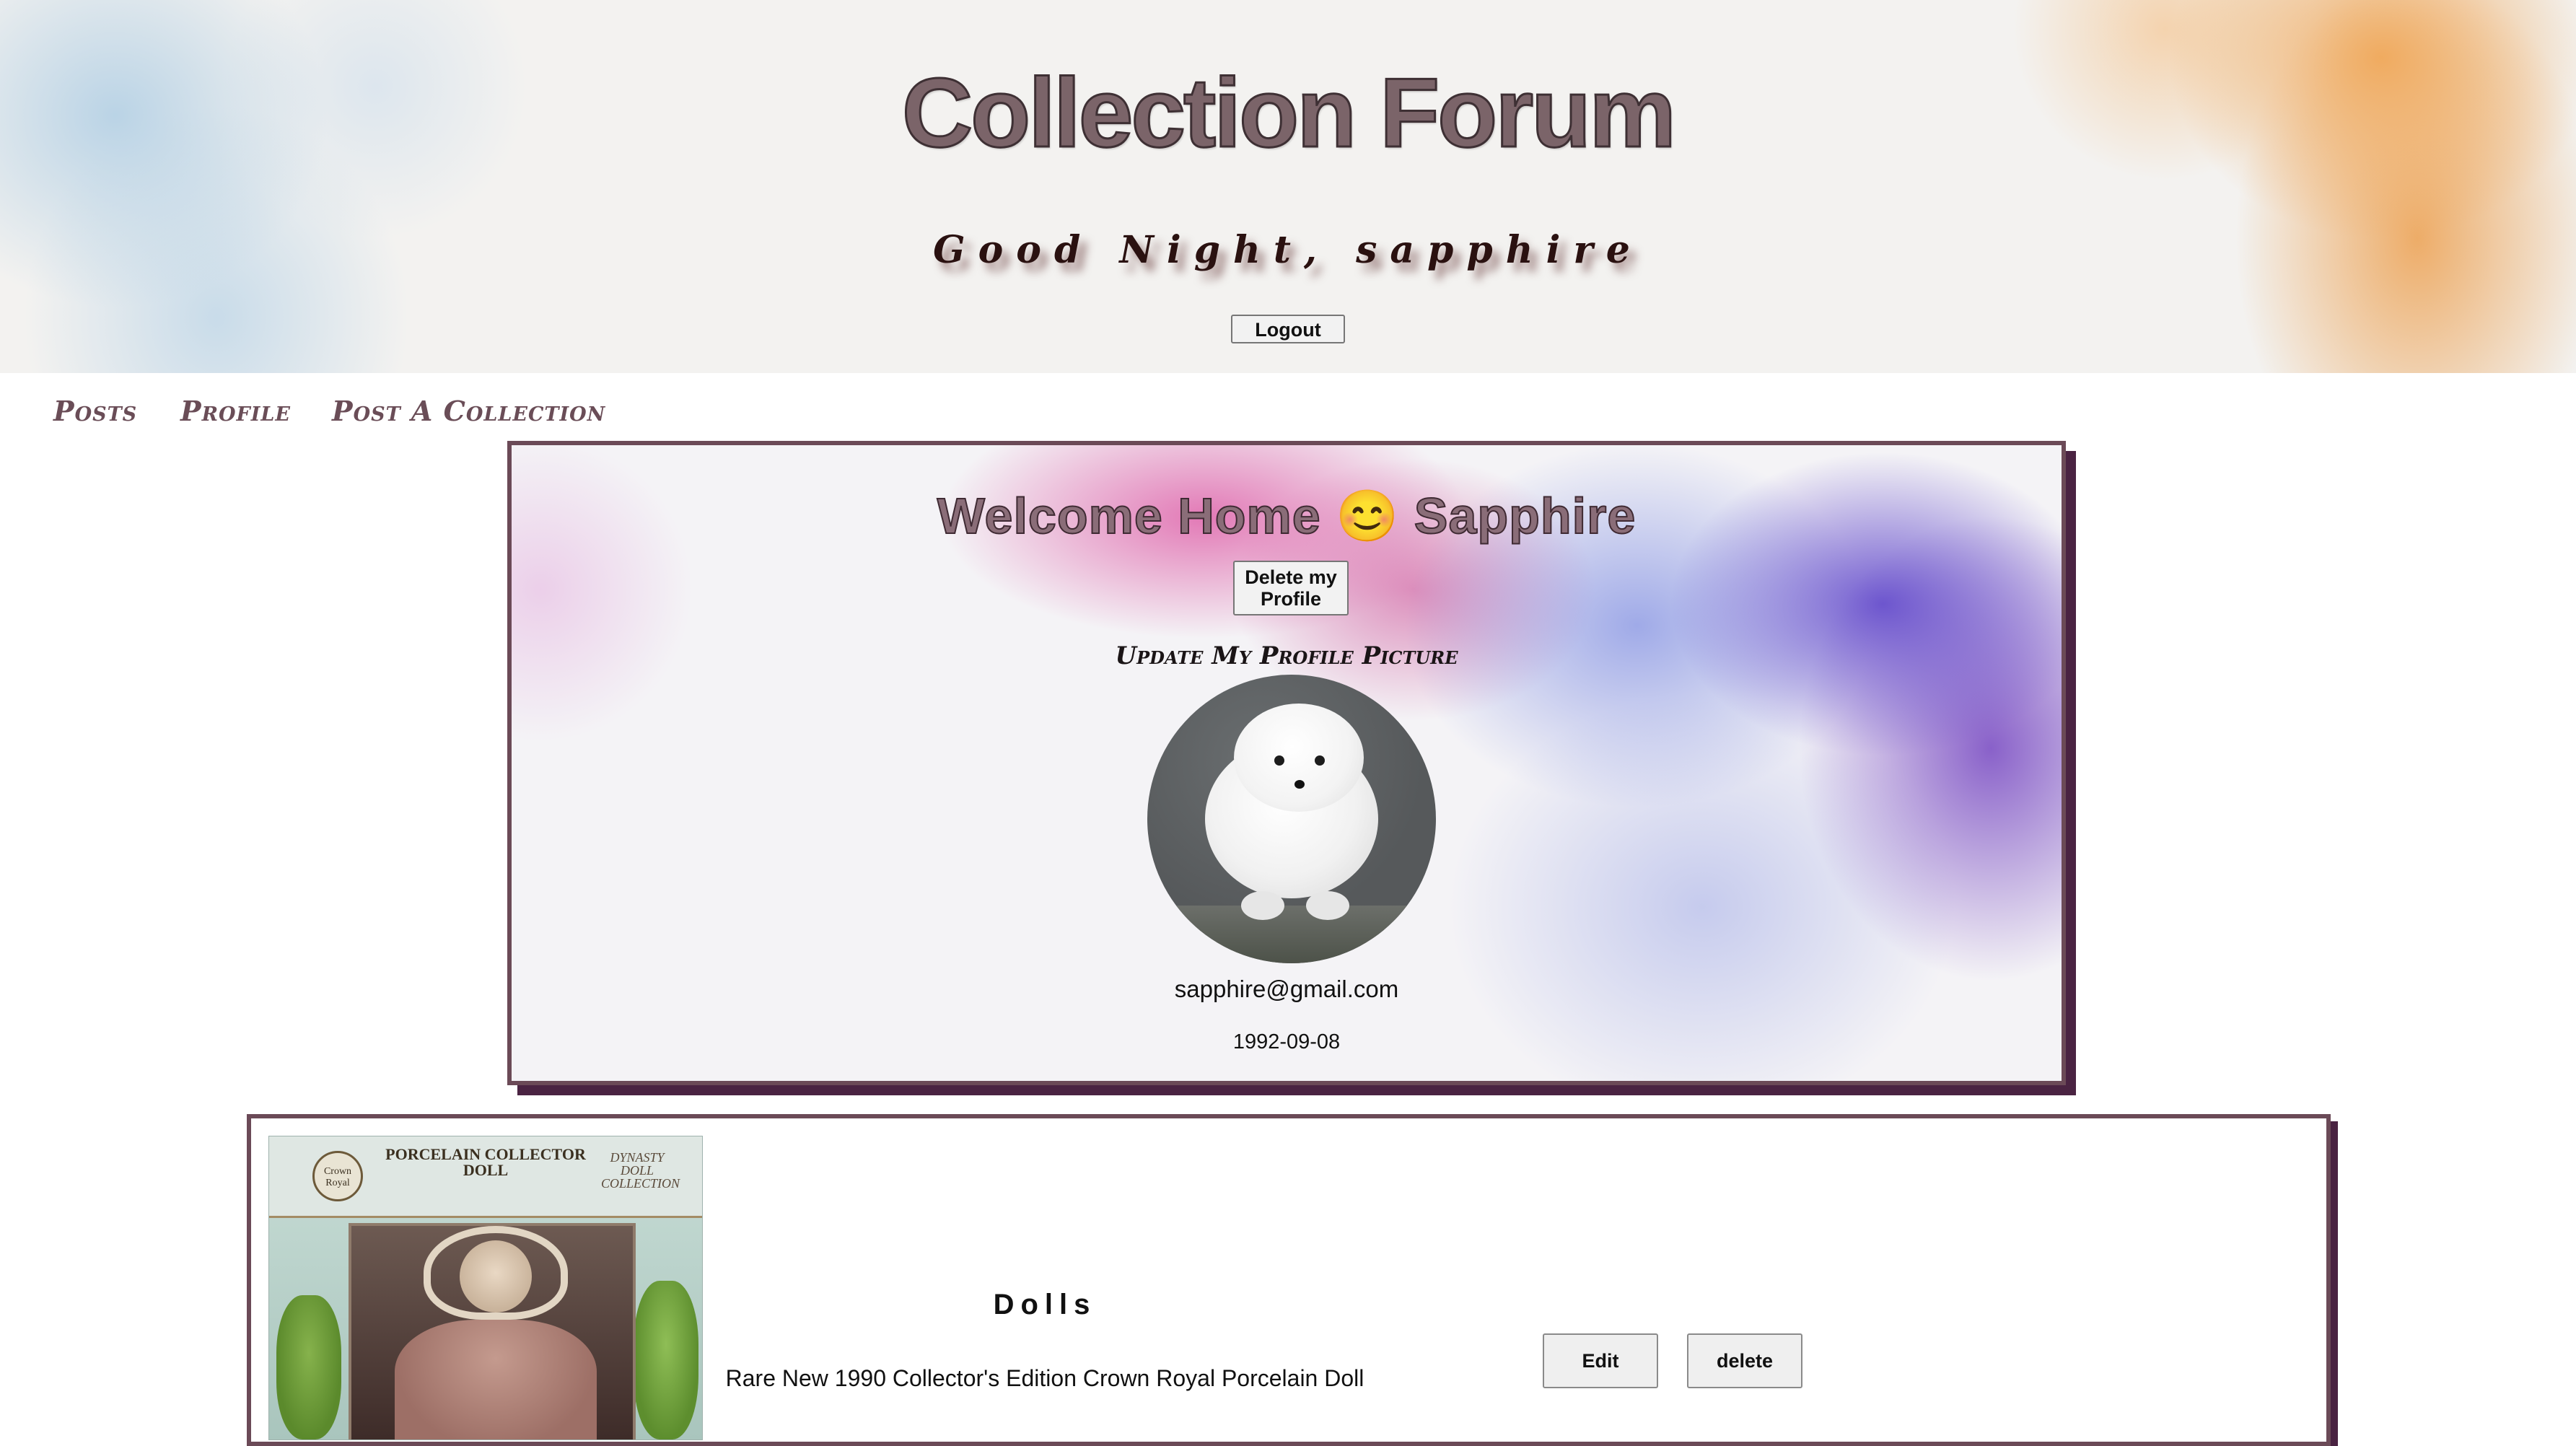  I want to click on edit-post-button: Edit, so click(1601, 1360).